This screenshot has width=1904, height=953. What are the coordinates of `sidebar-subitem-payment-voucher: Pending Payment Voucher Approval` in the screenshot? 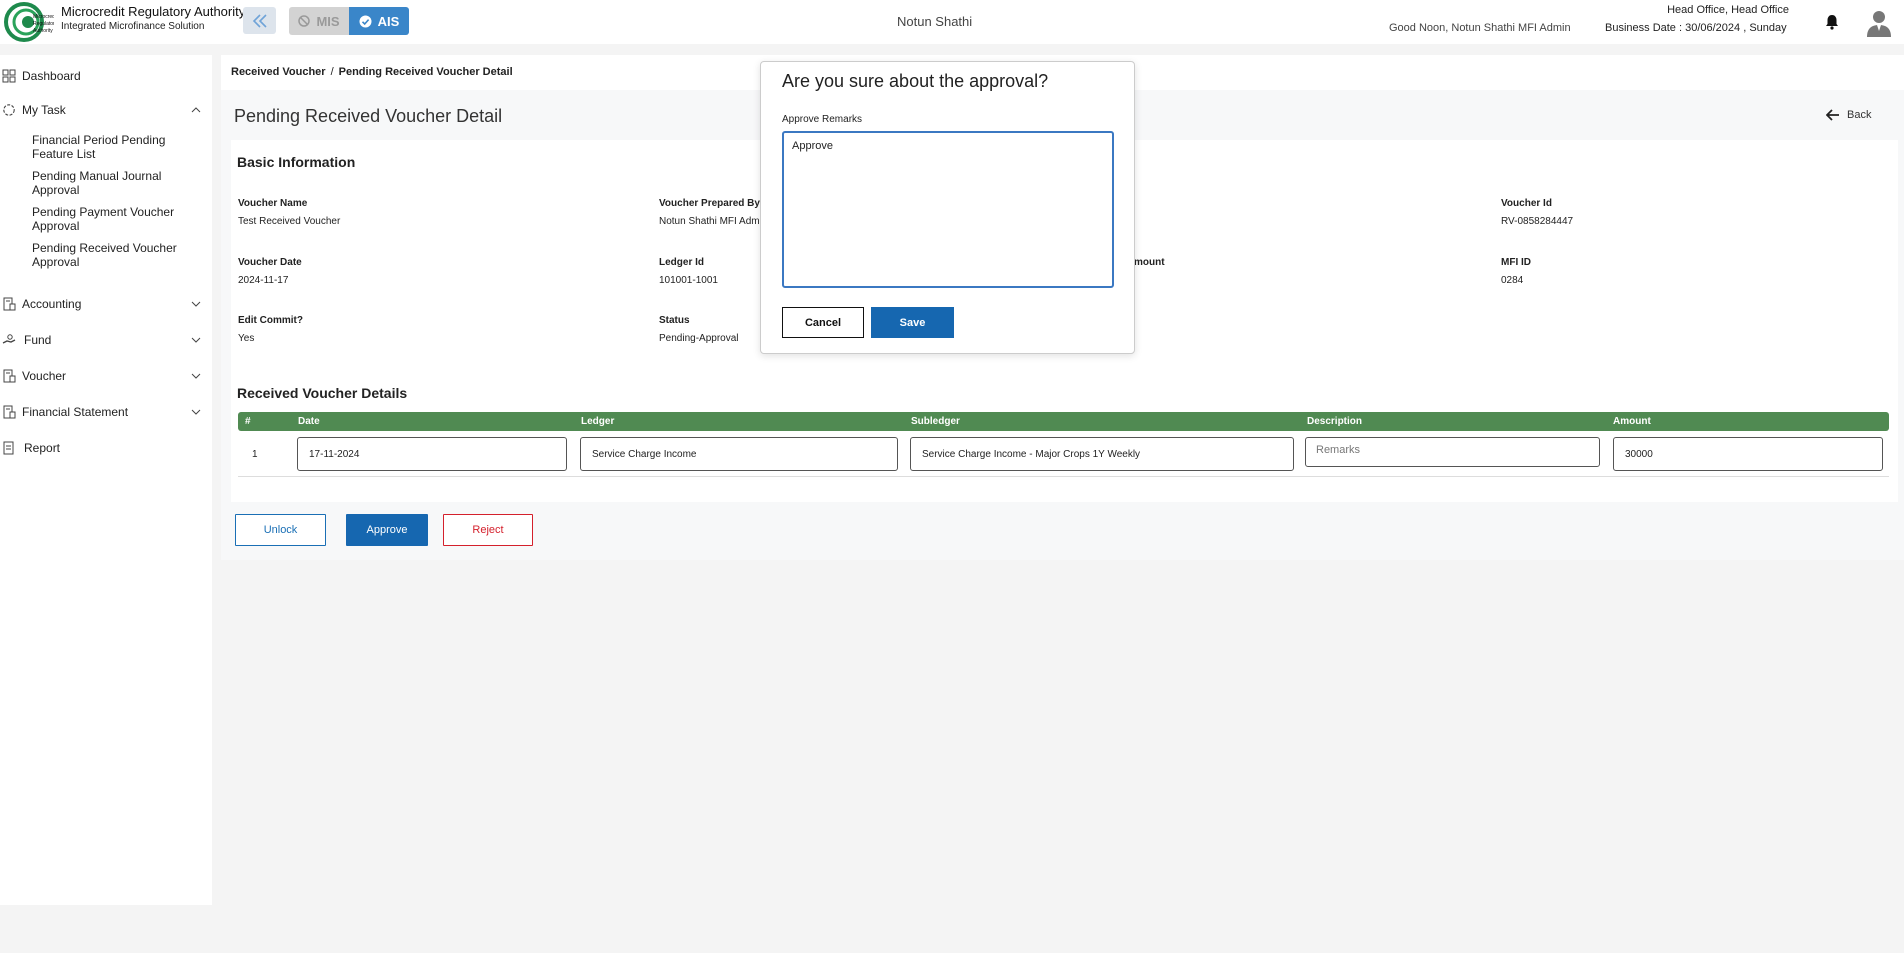 It's located at (119, 219).